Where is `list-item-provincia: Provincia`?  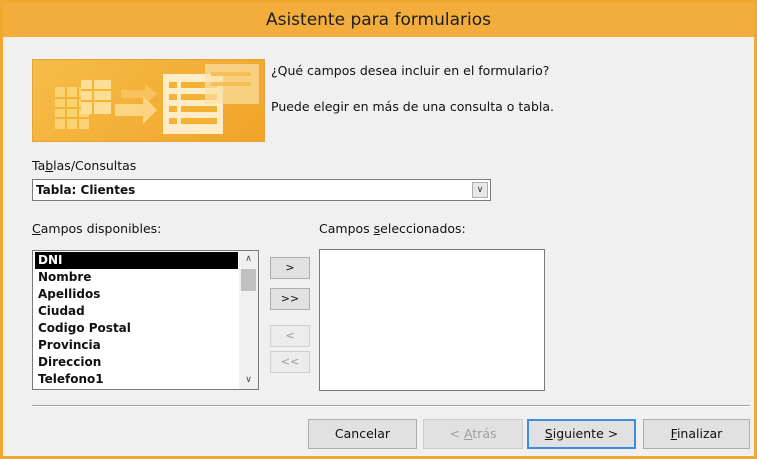
list-item-provincia: Provincia is located at coordinates (136, 345).